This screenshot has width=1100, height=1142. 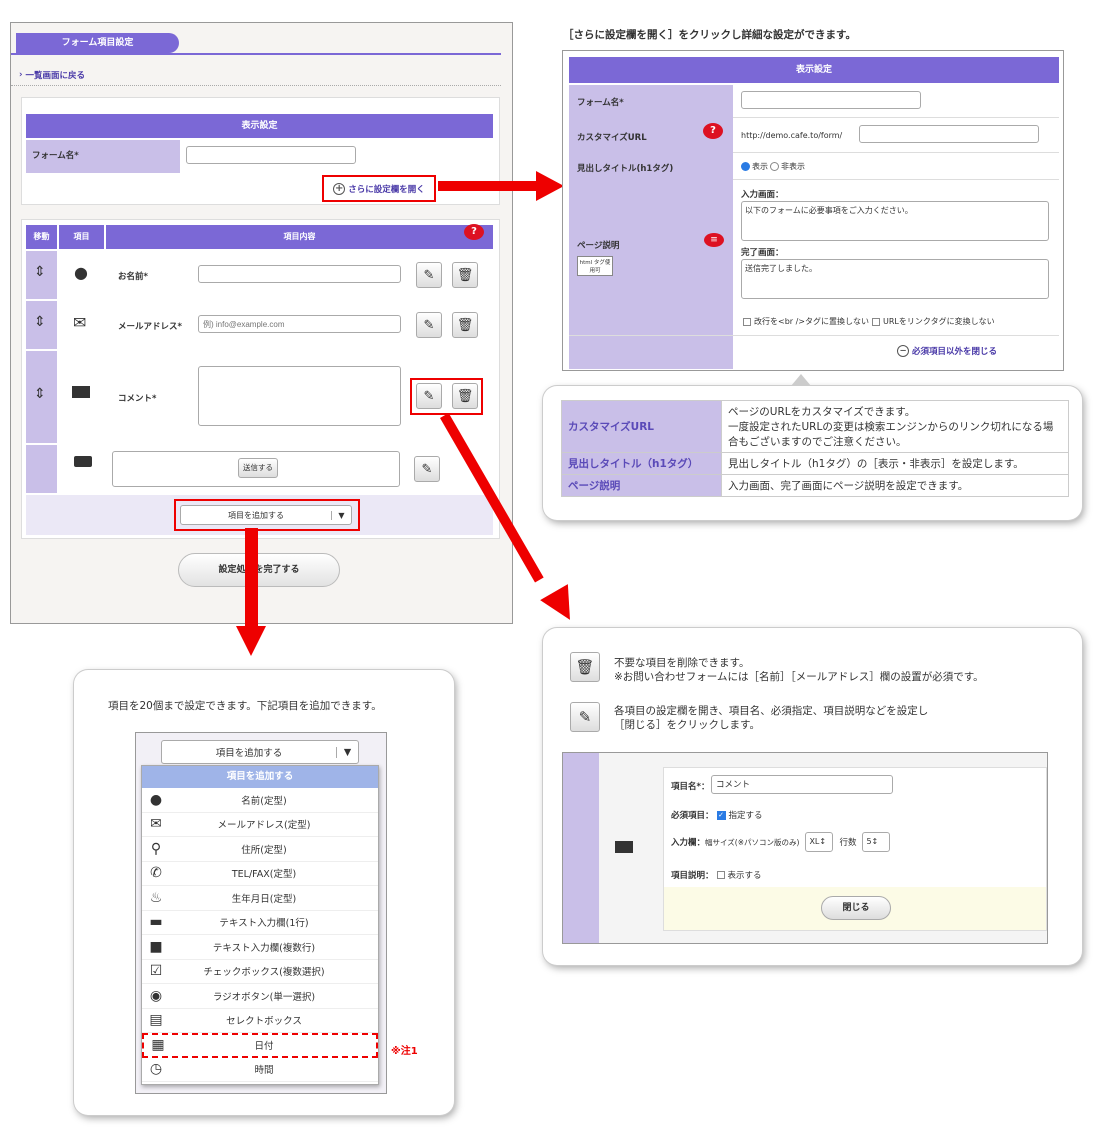 I want to click on required-row: 必須項目： ✓ 指定する, so click(x=717, y=815).